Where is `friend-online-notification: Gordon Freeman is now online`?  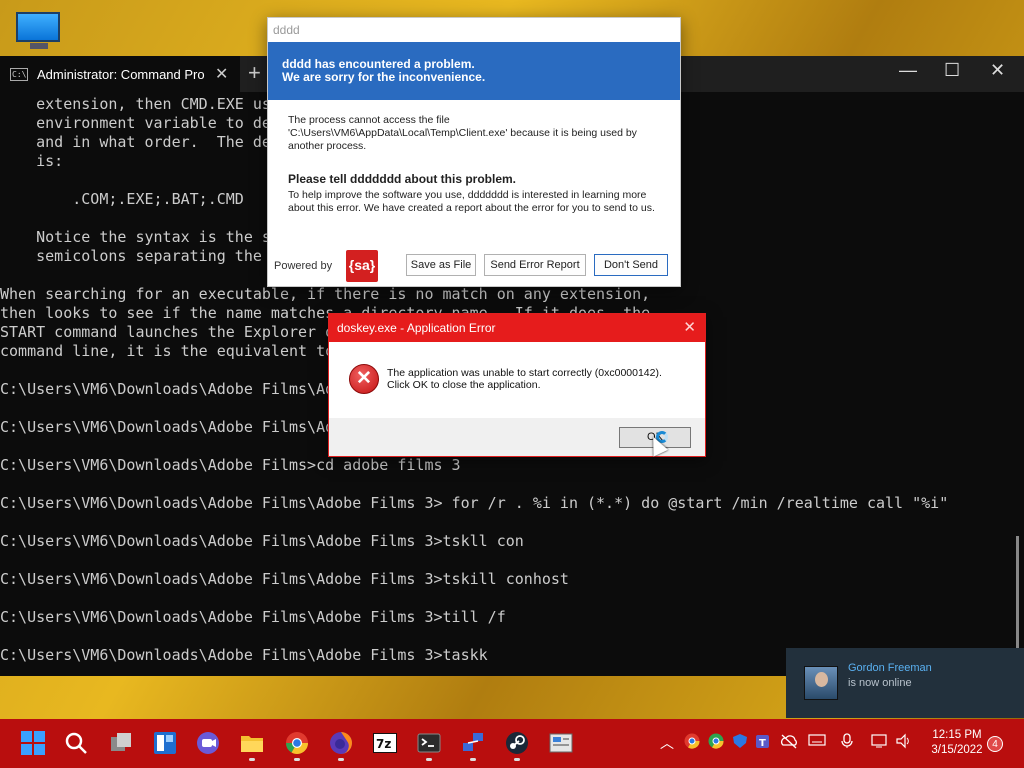
friend-online-notification: Gordon Freeman is now online is located at coordinates (905, 683).